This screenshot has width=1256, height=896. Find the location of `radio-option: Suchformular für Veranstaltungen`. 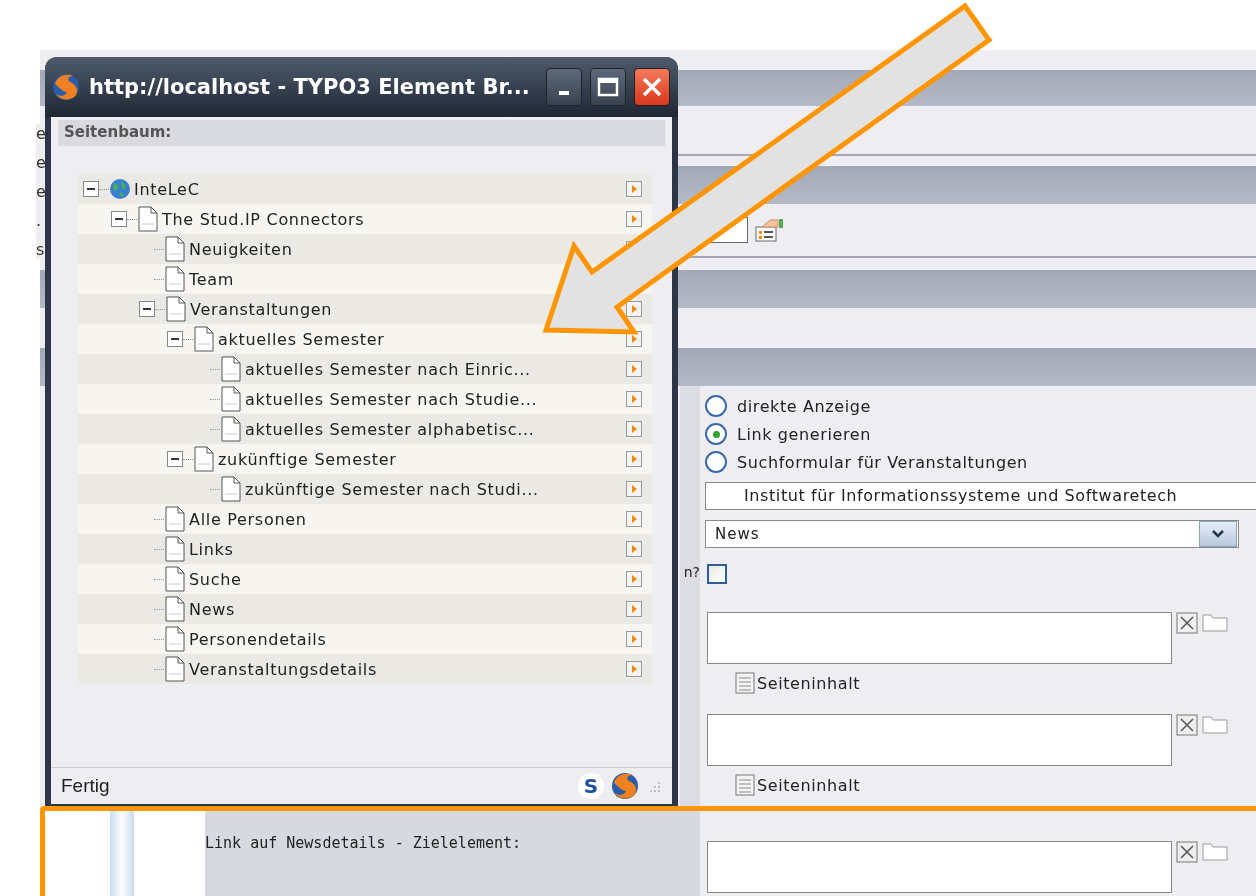

radio-option: Suchformular für Veranstaltungen is located at coordinates (866, 462).